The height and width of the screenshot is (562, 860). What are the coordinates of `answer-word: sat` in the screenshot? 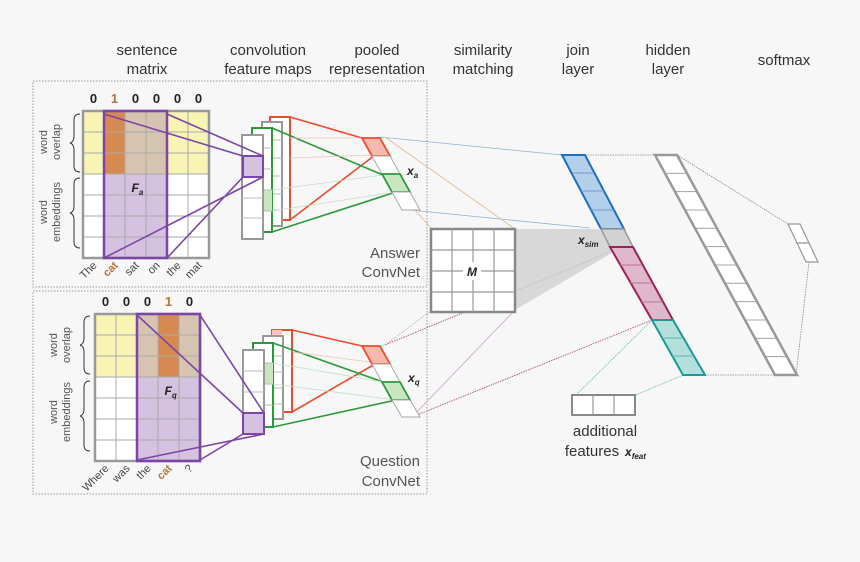 It's located at (132, 269).